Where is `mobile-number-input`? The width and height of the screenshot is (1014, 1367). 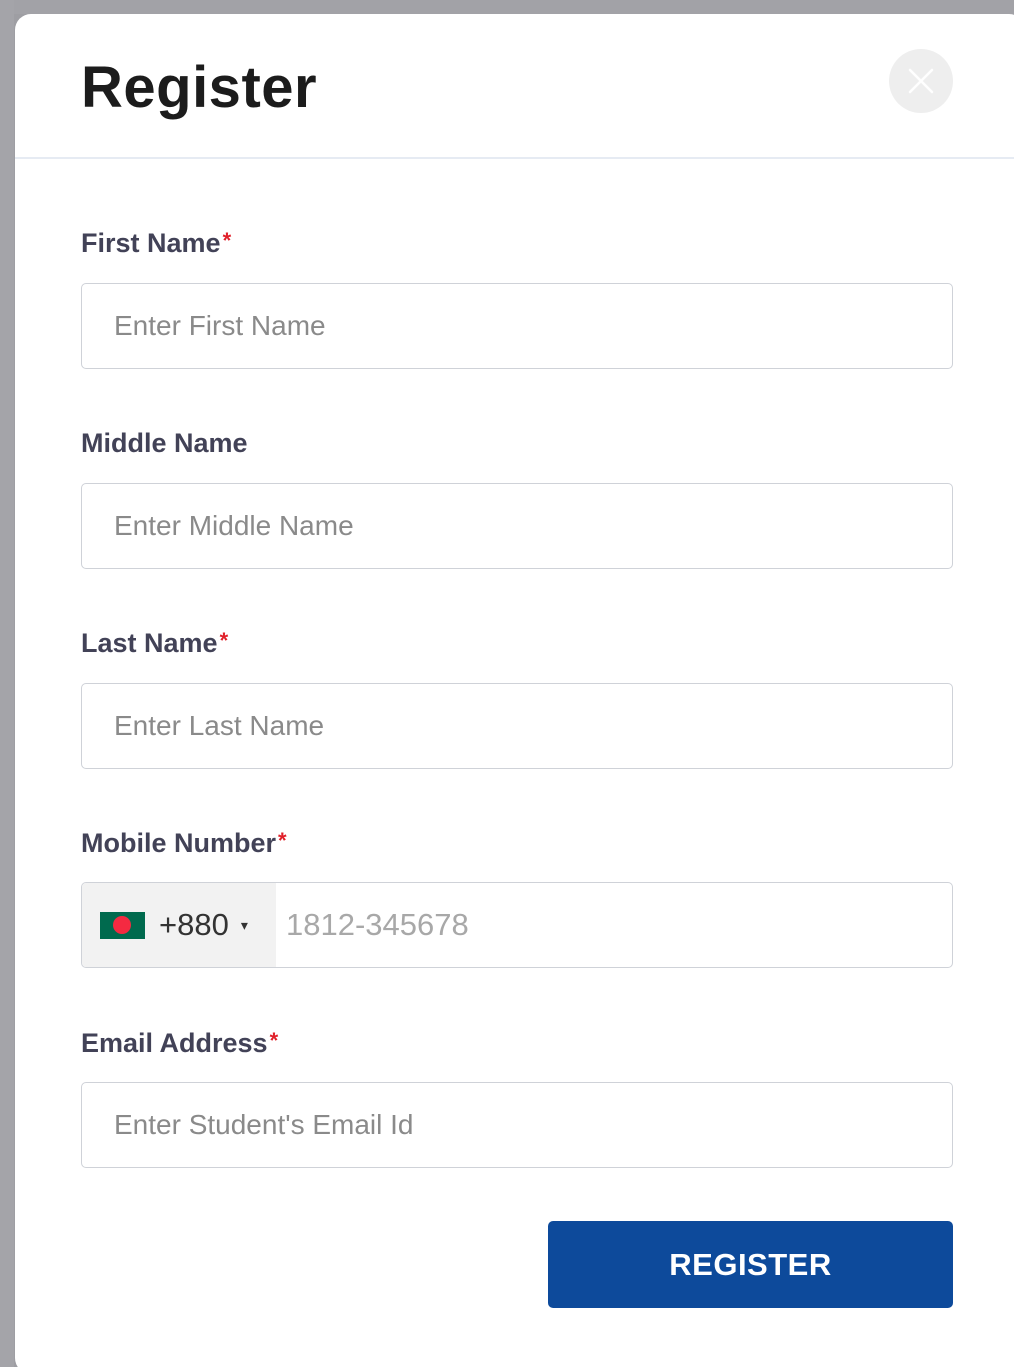
mobile-number-input is located at coordinates (614, 925).